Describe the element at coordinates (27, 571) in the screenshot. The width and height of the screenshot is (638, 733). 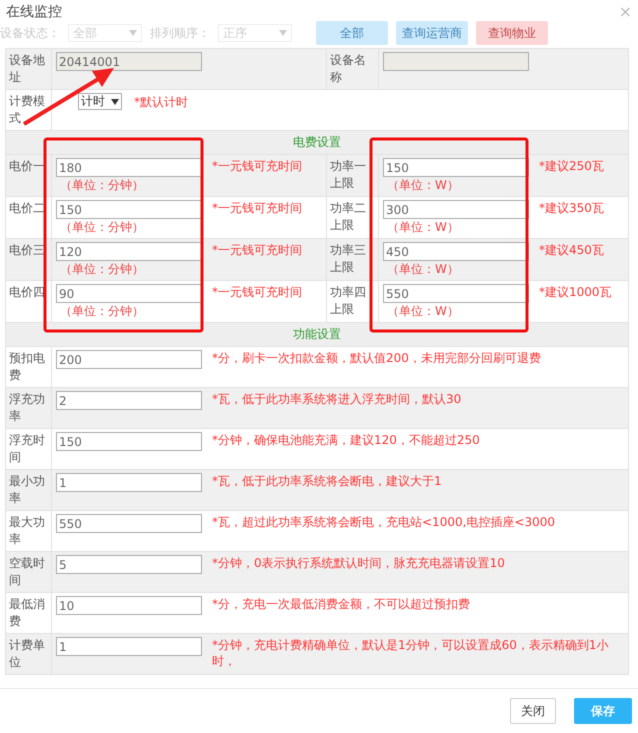
I see `field-label: 空载时间` at that location.